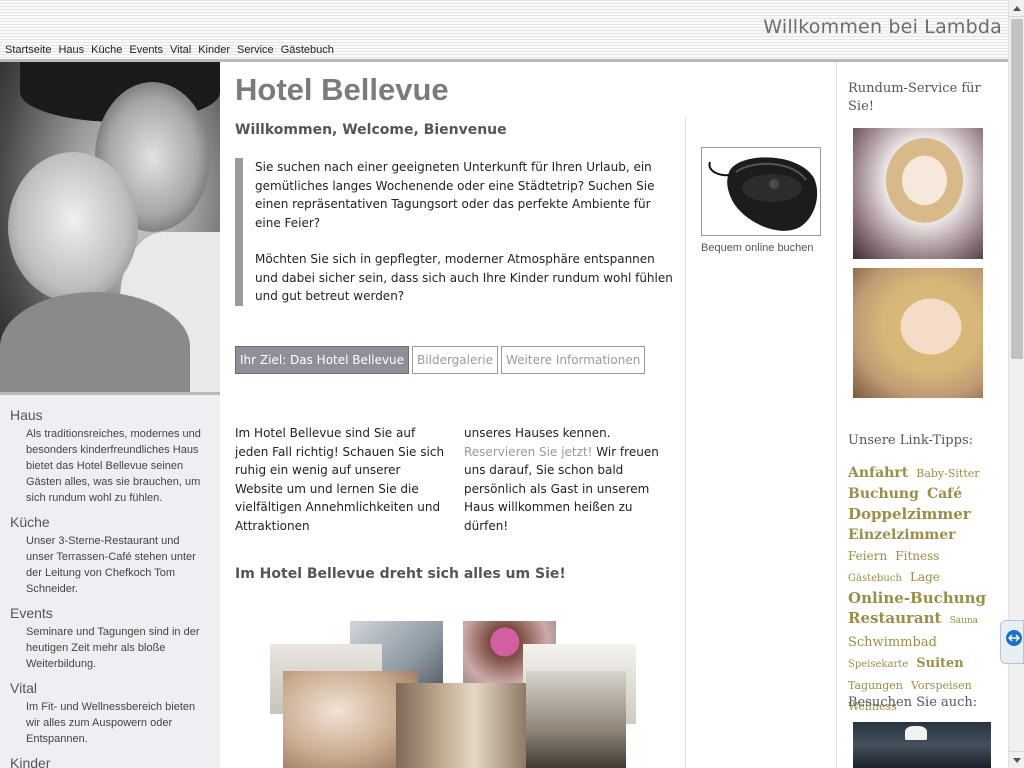 The width and height of the screenshot is (1024, 768). Describe the element at coordinates (922, 745) in the screenshot. I see `chef-photo` at that location.